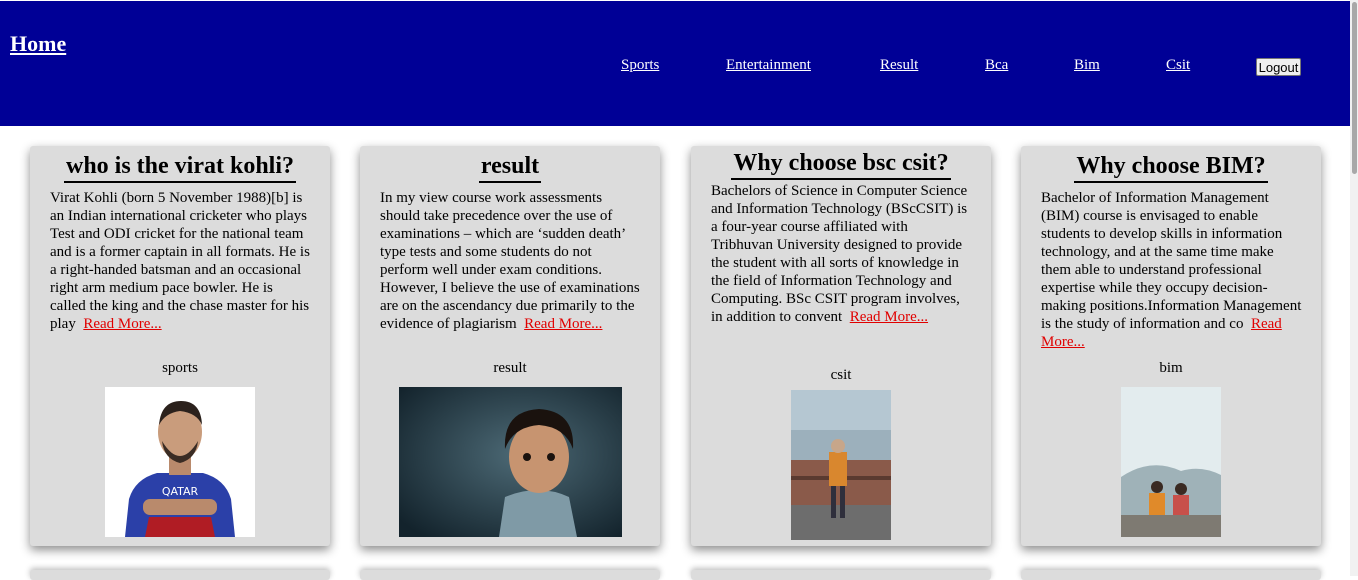 The width and height of the screenshot is (1358, 580). What do you see at coordinates (510, 368) in the screenshot?
I see `card-category: result` at bounding box center [510, 368].